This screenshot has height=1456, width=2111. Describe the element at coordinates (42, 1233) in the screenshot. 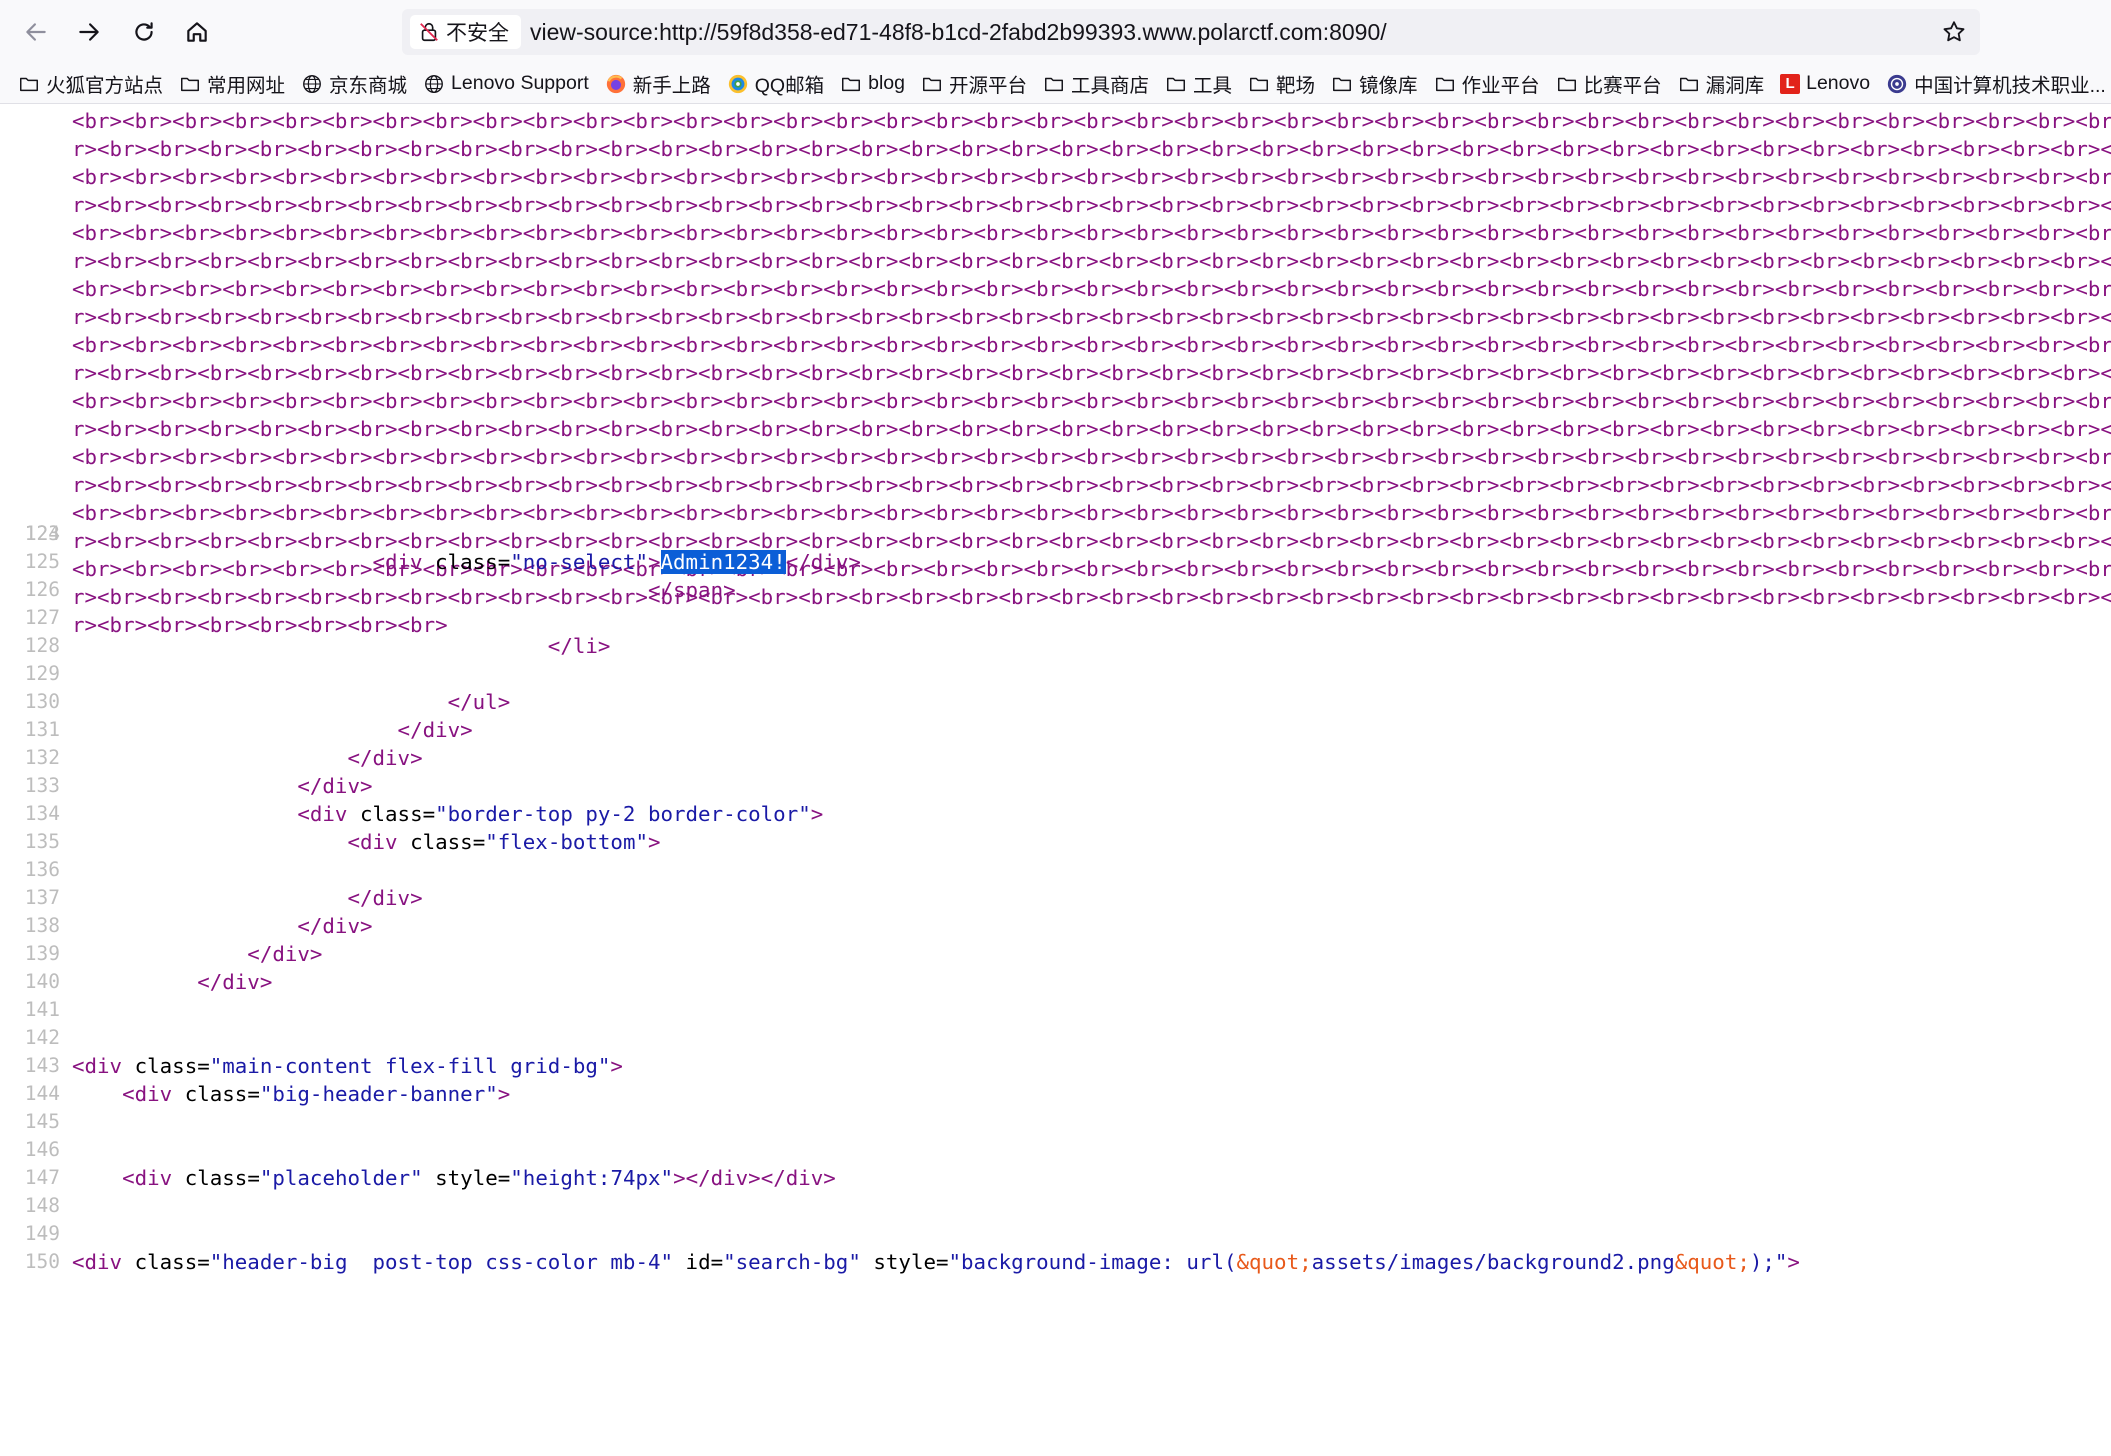

I see `line-number: 149` at that location.